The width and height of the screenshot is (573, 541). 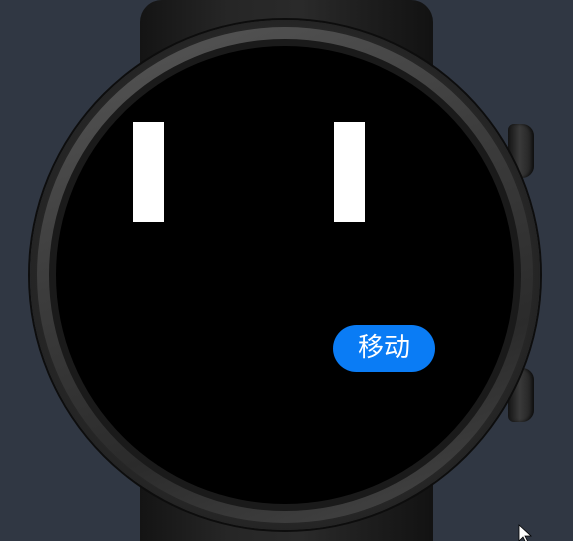 What do you see at coordinates (384, 348) in the screenshot?
I see `move-button: 移动` at bounding box center [384, 348].